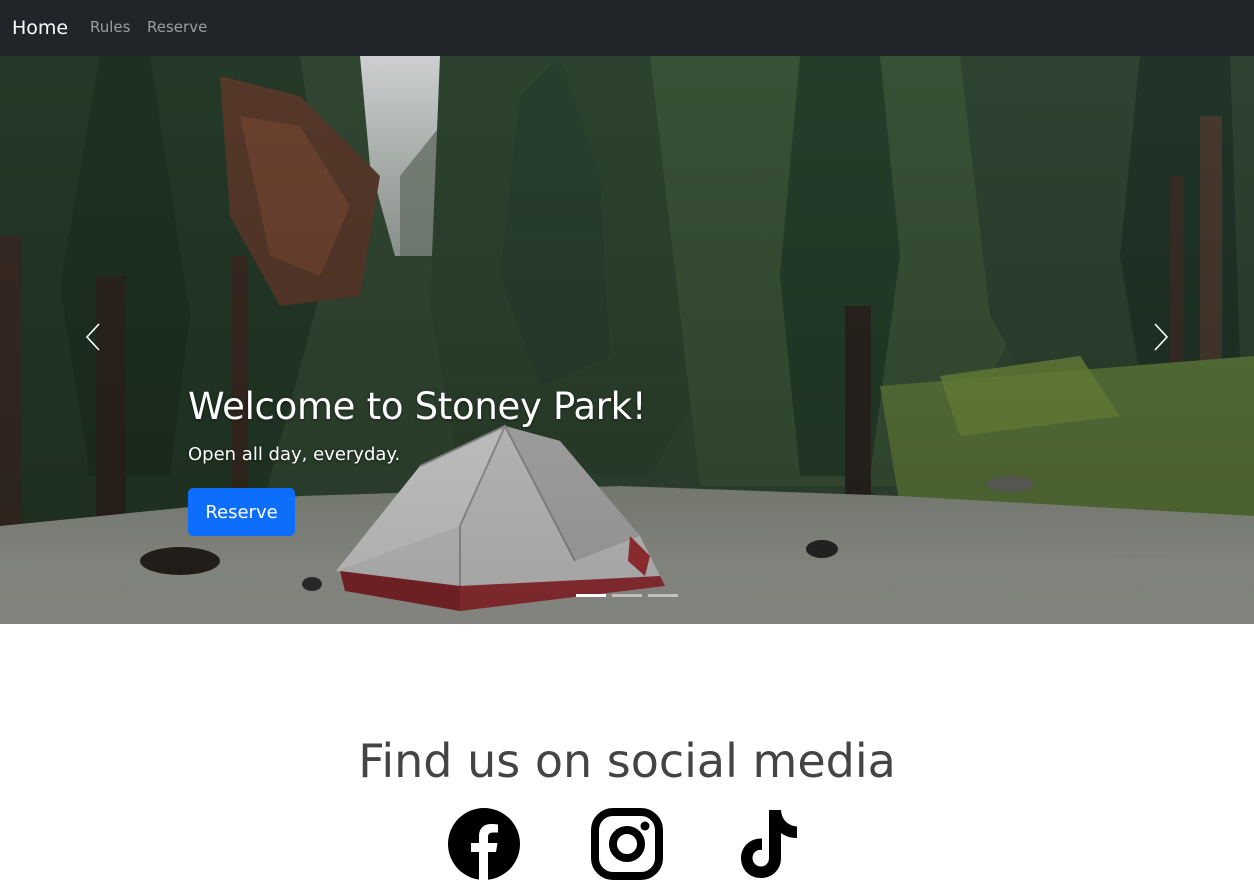 This screenshot has height=884, width=1254. I want to click on social-heading: Find us on social media, so click(627, 761).